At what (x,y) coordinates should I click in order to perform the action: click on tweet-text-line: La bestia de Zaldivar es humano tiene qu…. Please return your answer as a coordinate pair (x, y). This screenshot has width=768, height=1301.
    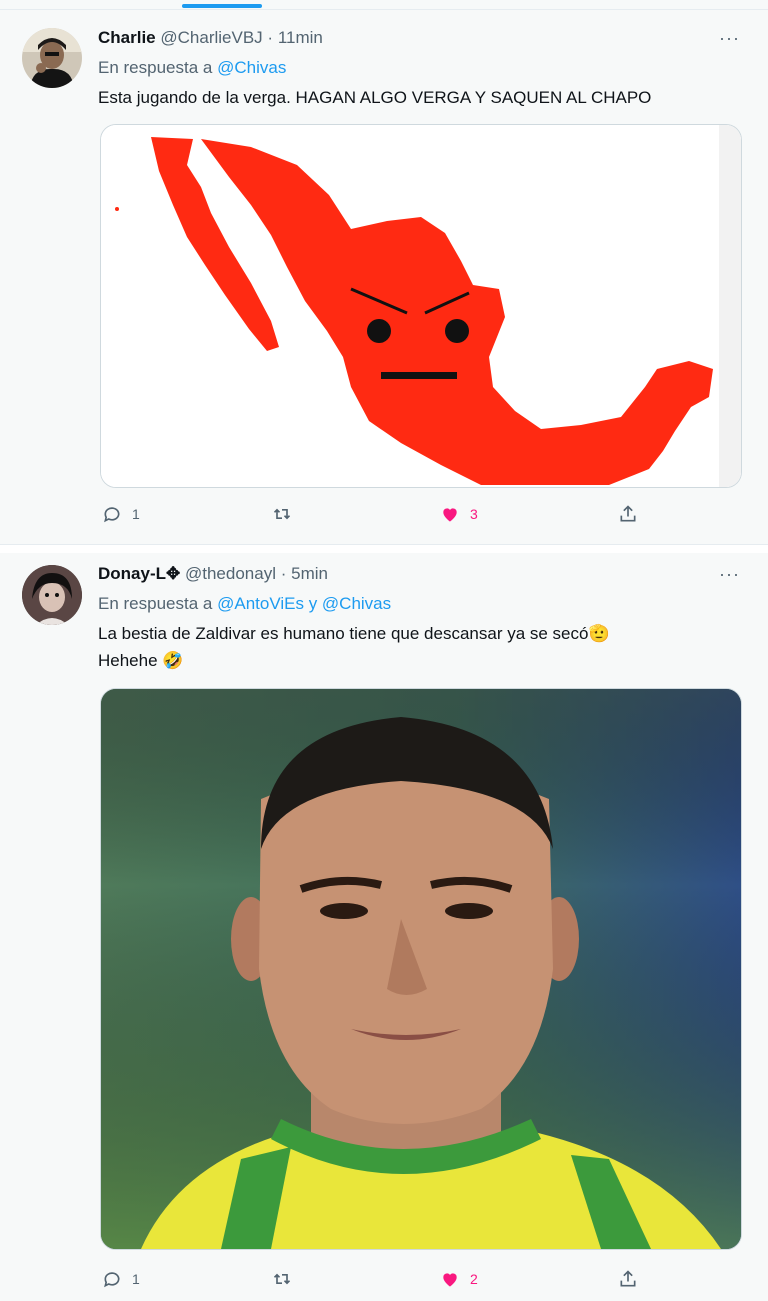
    Looking at the image, I should click on (354, 633).